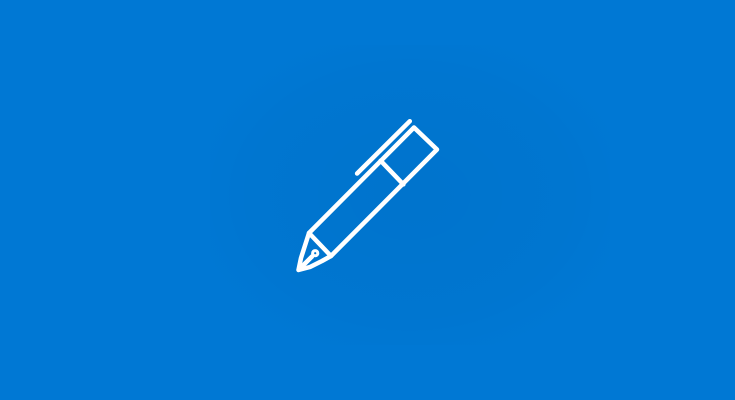  I want to click on pen-shape, so click(368, 195).